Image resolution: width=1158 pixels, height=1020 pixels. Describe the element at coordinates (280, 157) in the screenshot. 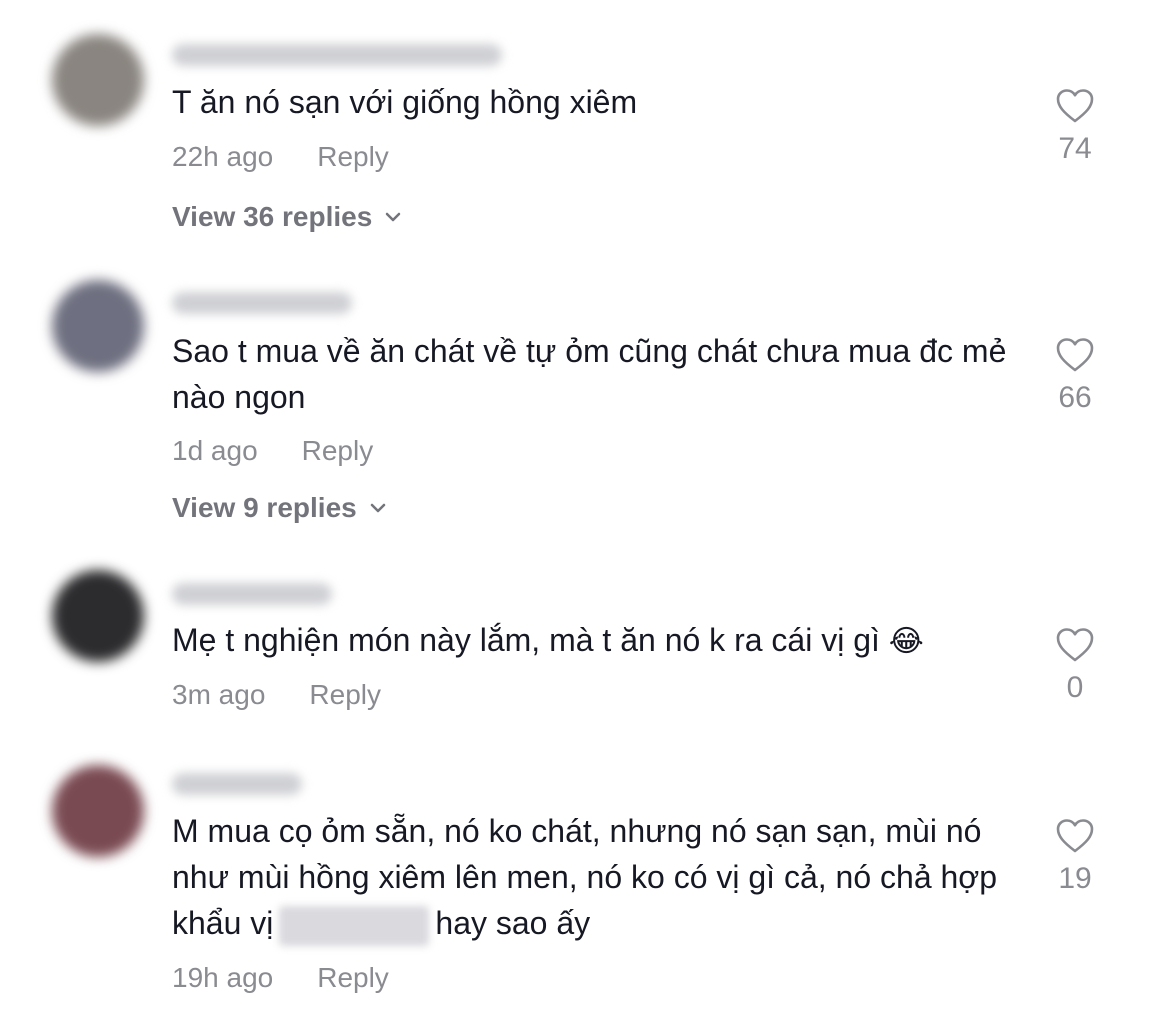

I see `comment-meta: 22h ago Reply` at that location.